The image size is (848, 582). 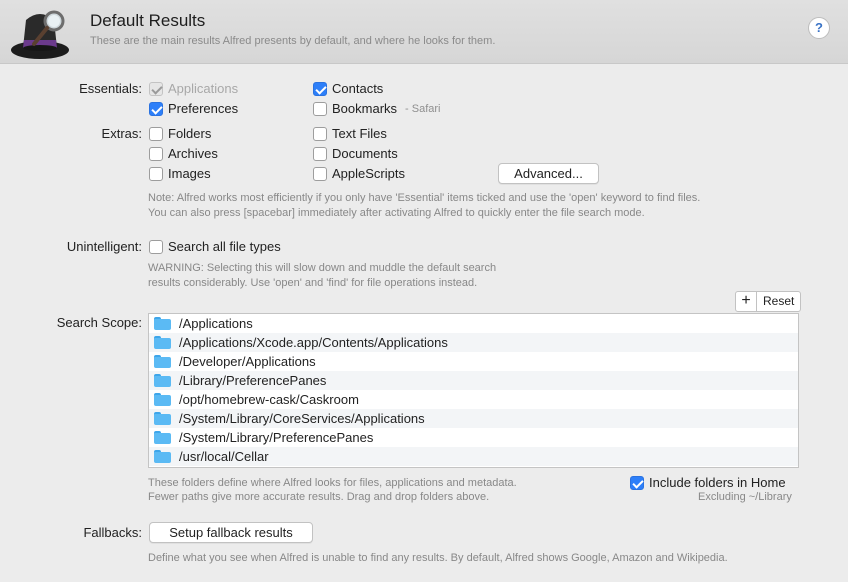 What do you see at coordinates (104, 246) in the screenshot?
I see `unintelligent-label: Unintelligent:` at bounding box center [104, 246].